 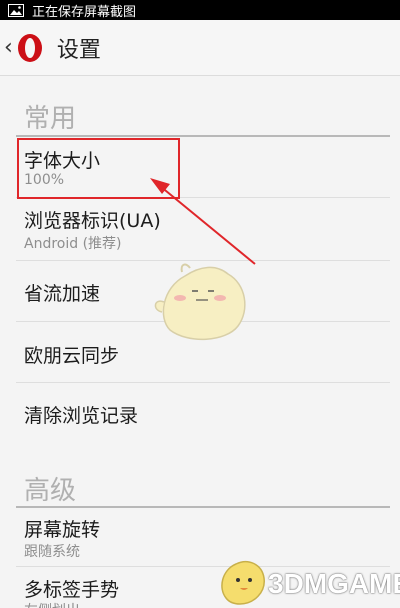 What do you see at coordinates (243, 582) in the screenshot?
I see `watermark-mascot-icon` at bounding box center [243, 582].